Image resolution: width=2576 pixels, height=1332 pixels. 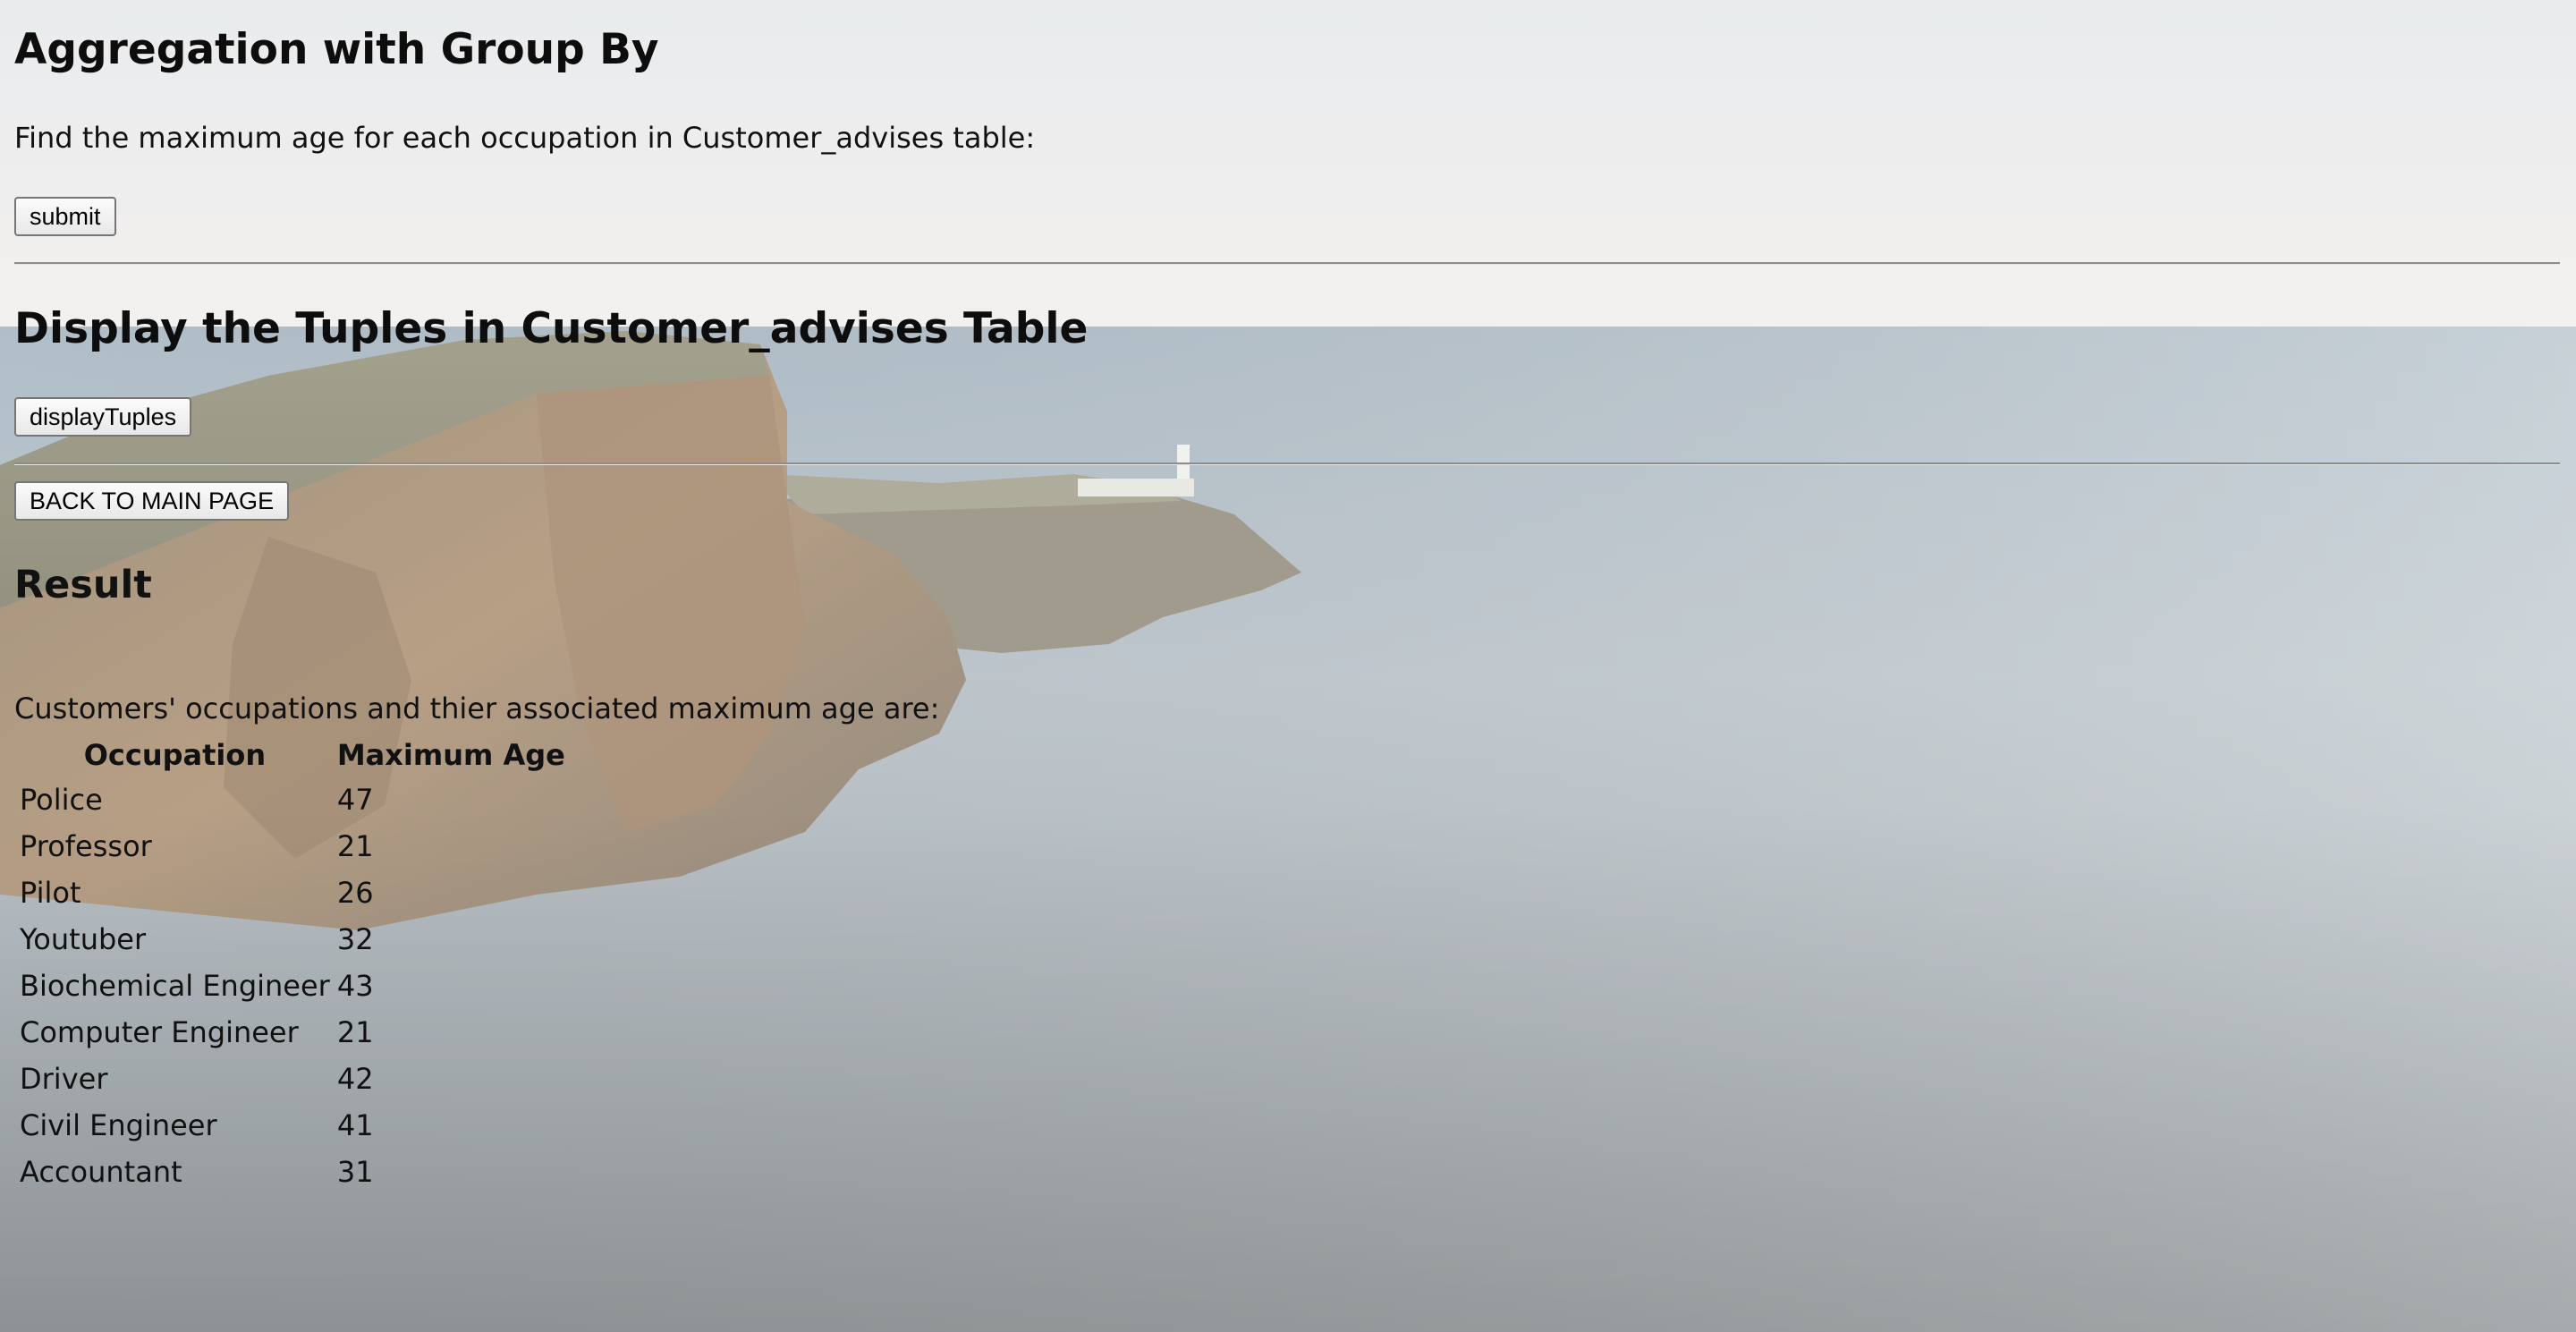 I want to click on column-header-occupation: Occupation, so click(x=175, y=755).